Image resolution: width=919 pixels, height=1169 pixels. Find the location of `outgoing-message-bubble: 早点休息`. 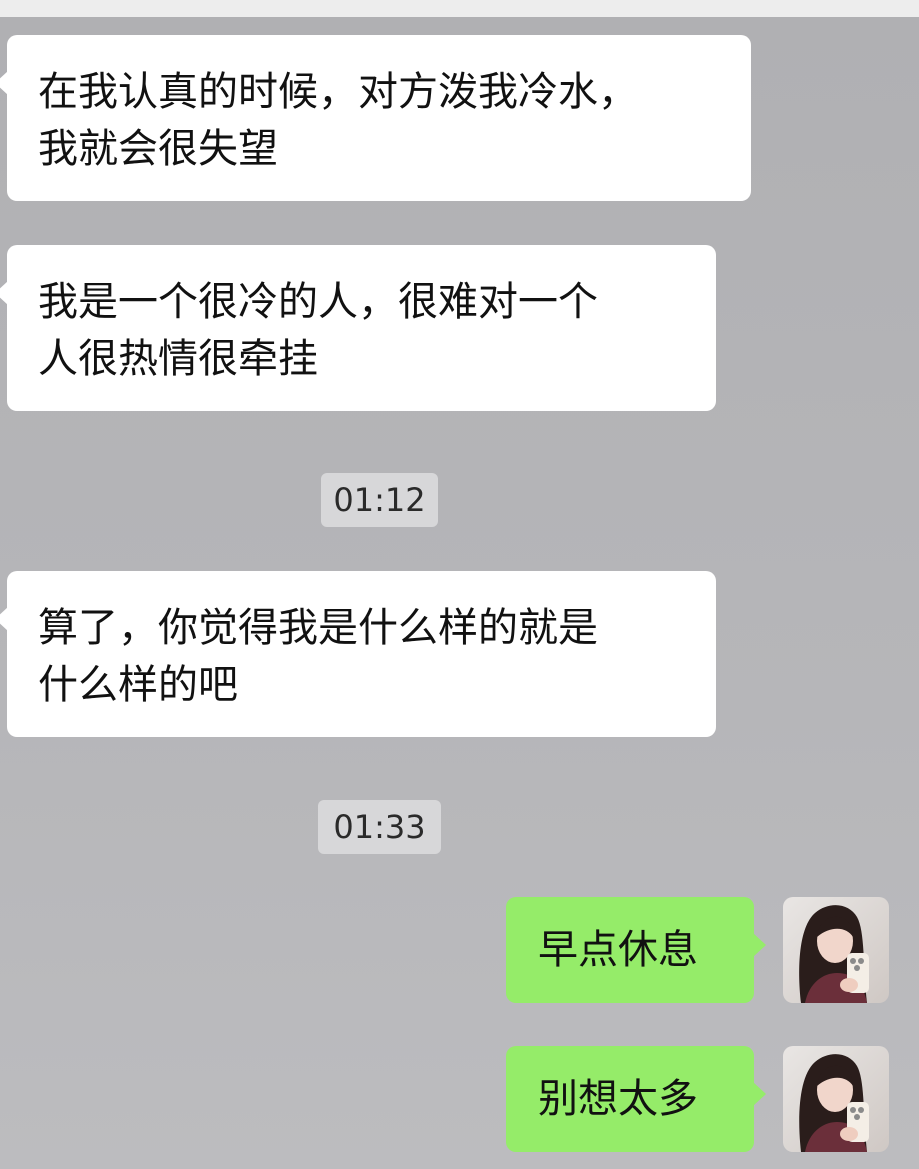

outgoing-message-bubble: 早点休息 is located at coordinates (636, 950).